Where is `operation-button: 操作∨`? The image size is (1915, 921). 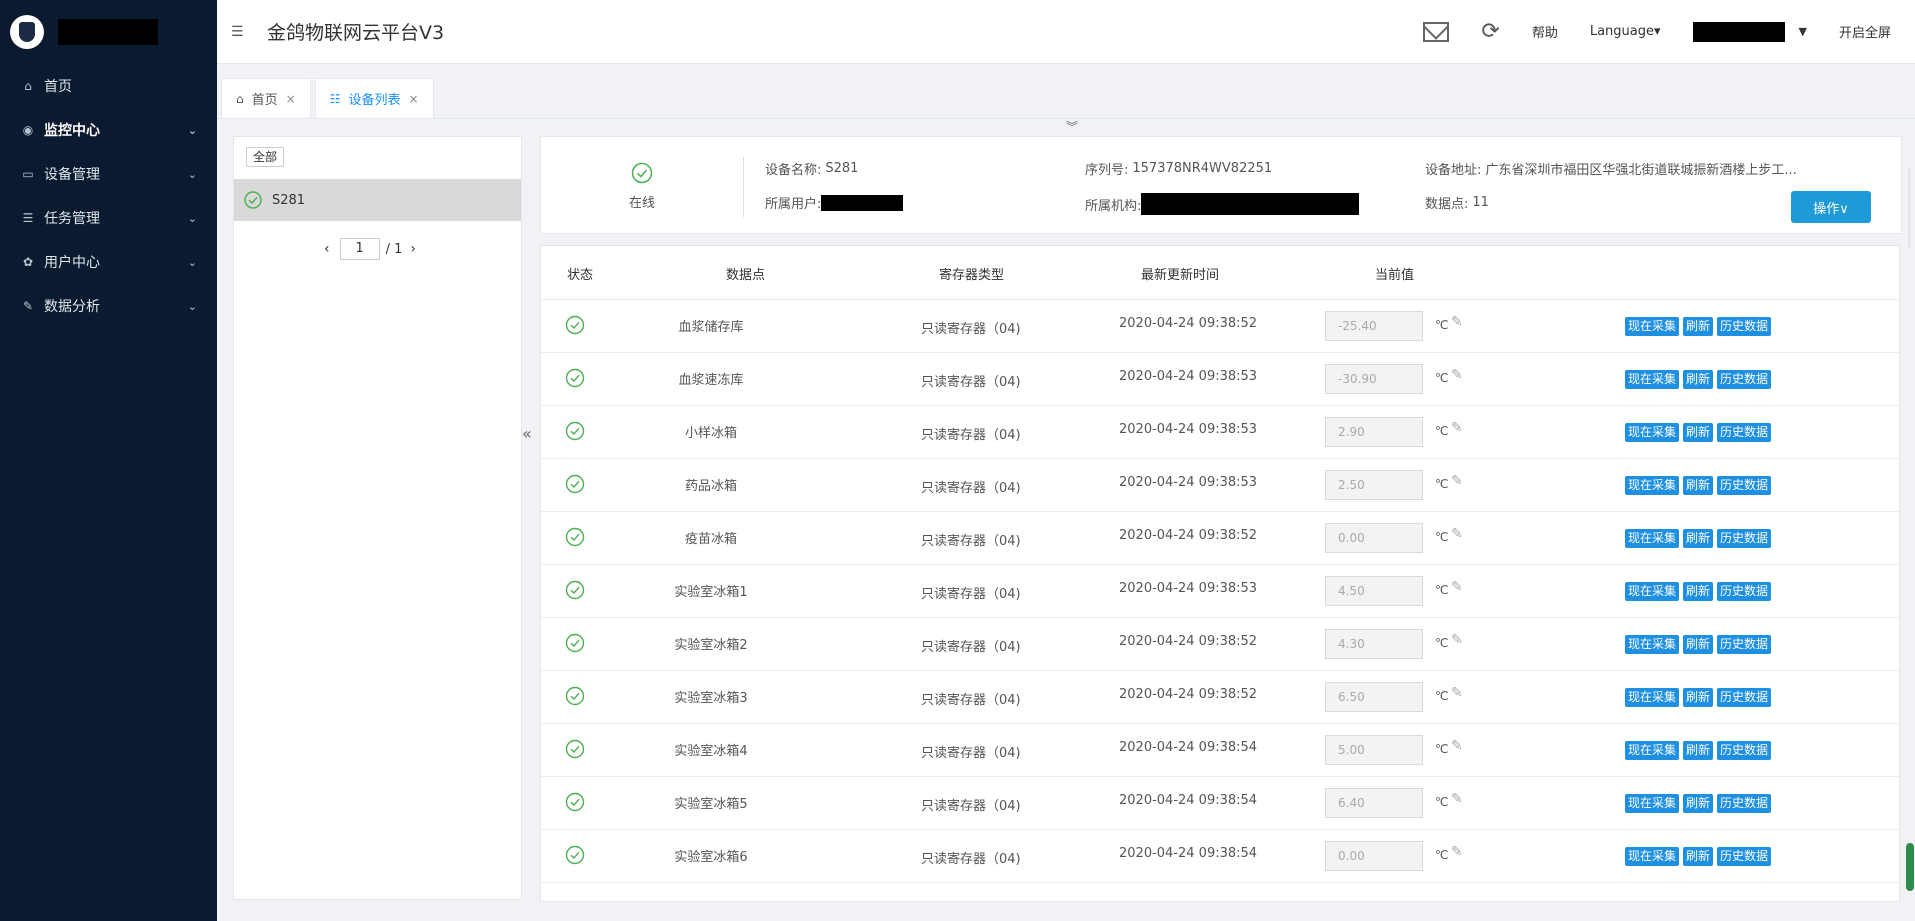
operation-button: 操作∨ is located at coordinates (1831, 207).